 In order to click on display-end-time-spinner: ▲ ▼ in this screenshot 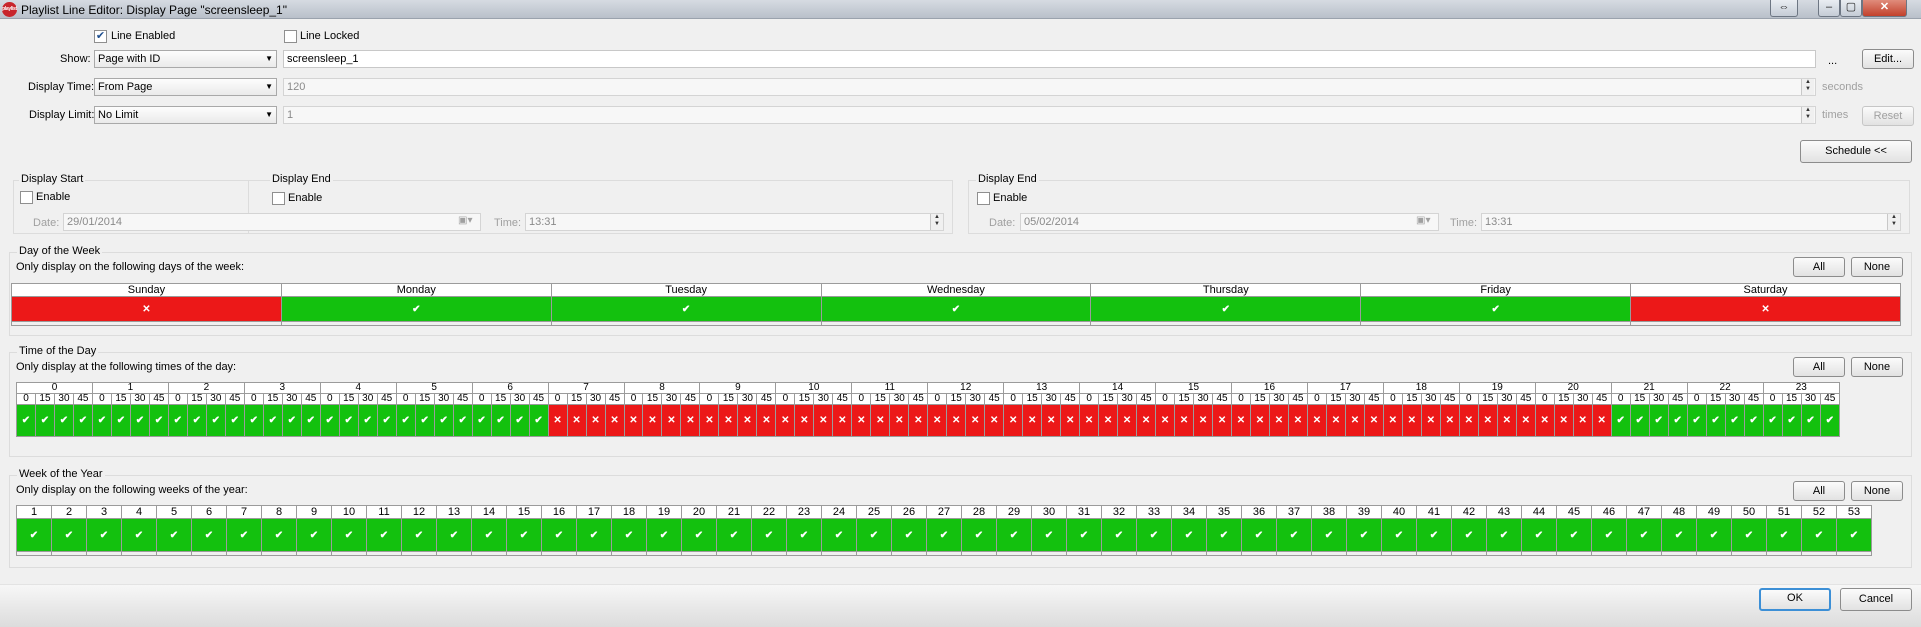, I will do `click(1893, 222)`.